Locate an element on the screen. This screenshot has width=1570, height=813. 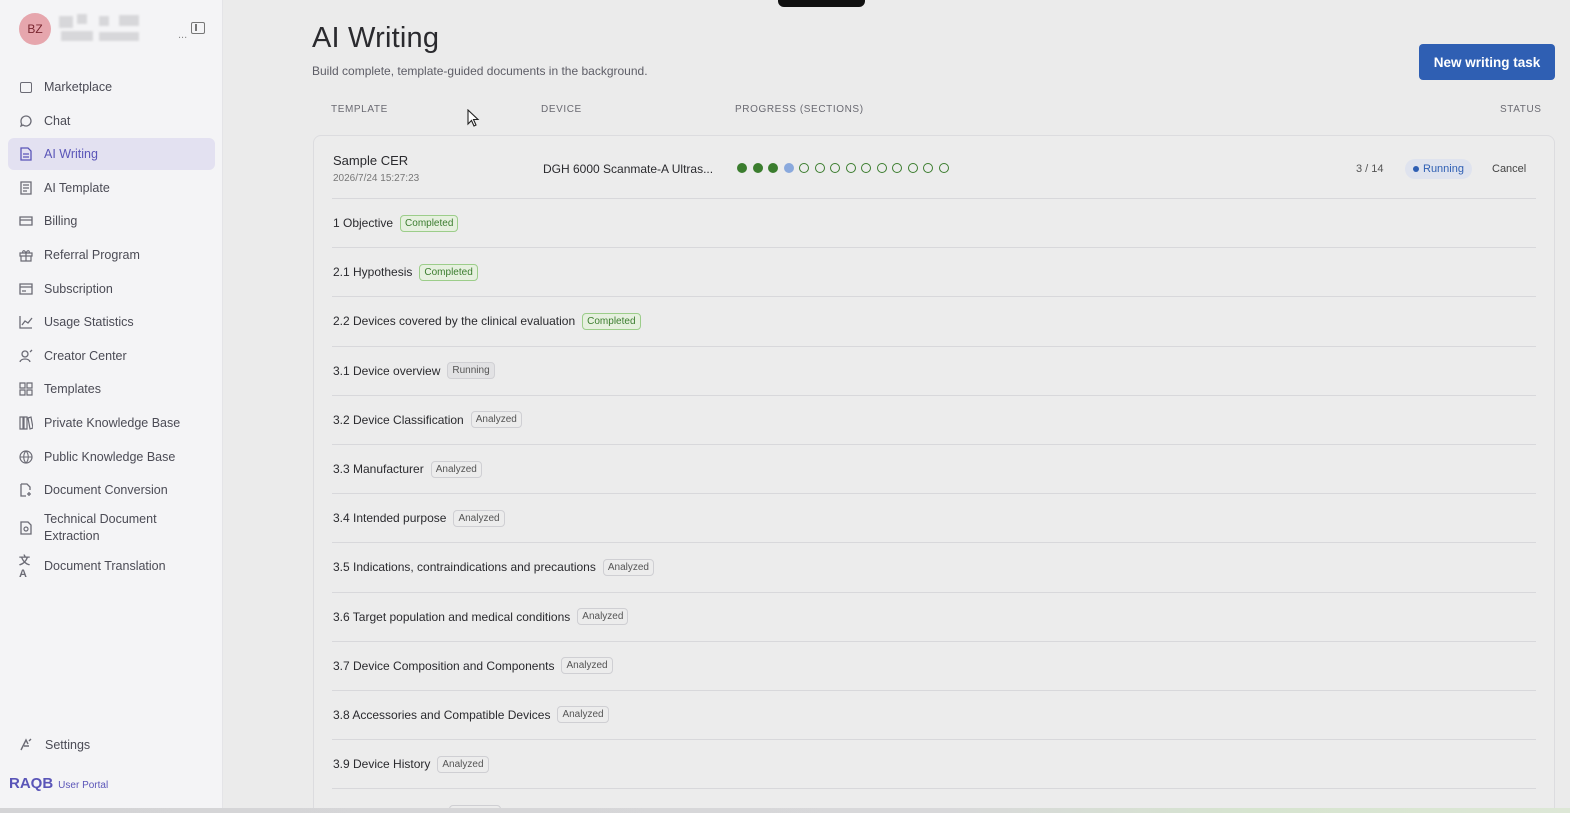
sidebar-item-label: AI Writing is located at coordinates (71, 154).